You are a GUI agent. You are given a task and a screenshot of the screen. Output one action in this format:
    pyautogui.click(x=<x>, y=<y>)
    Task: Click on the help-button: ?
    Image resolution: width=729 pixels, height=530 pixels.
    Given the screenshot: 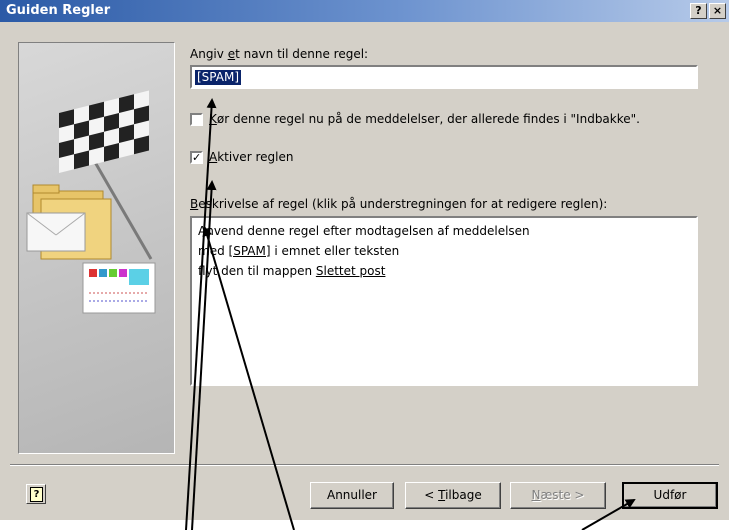 What is the action you would take?
    pyautogui.click(x=36, y=494)
    